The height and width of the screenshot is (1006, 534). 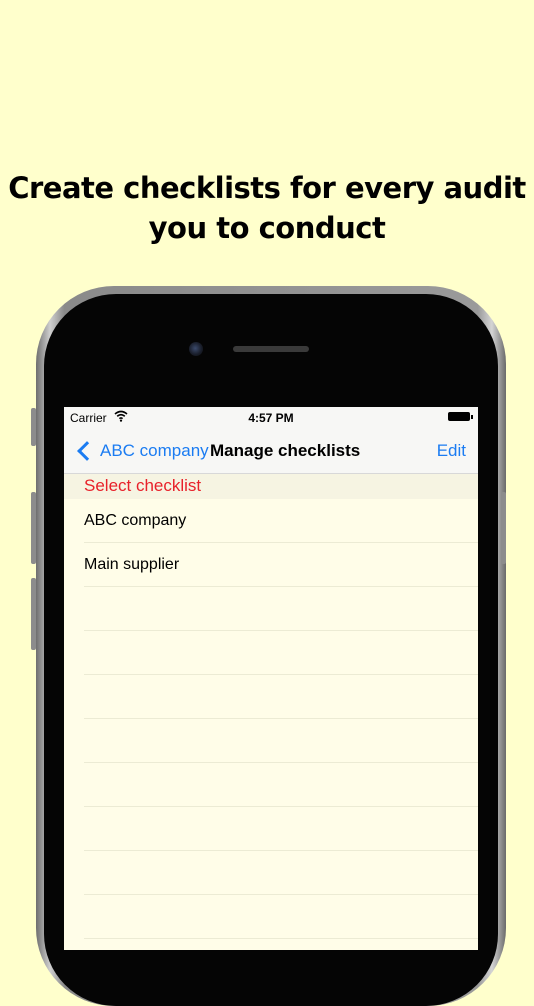 I want to click on earpiece-speaker, so click(x=271, y=349).